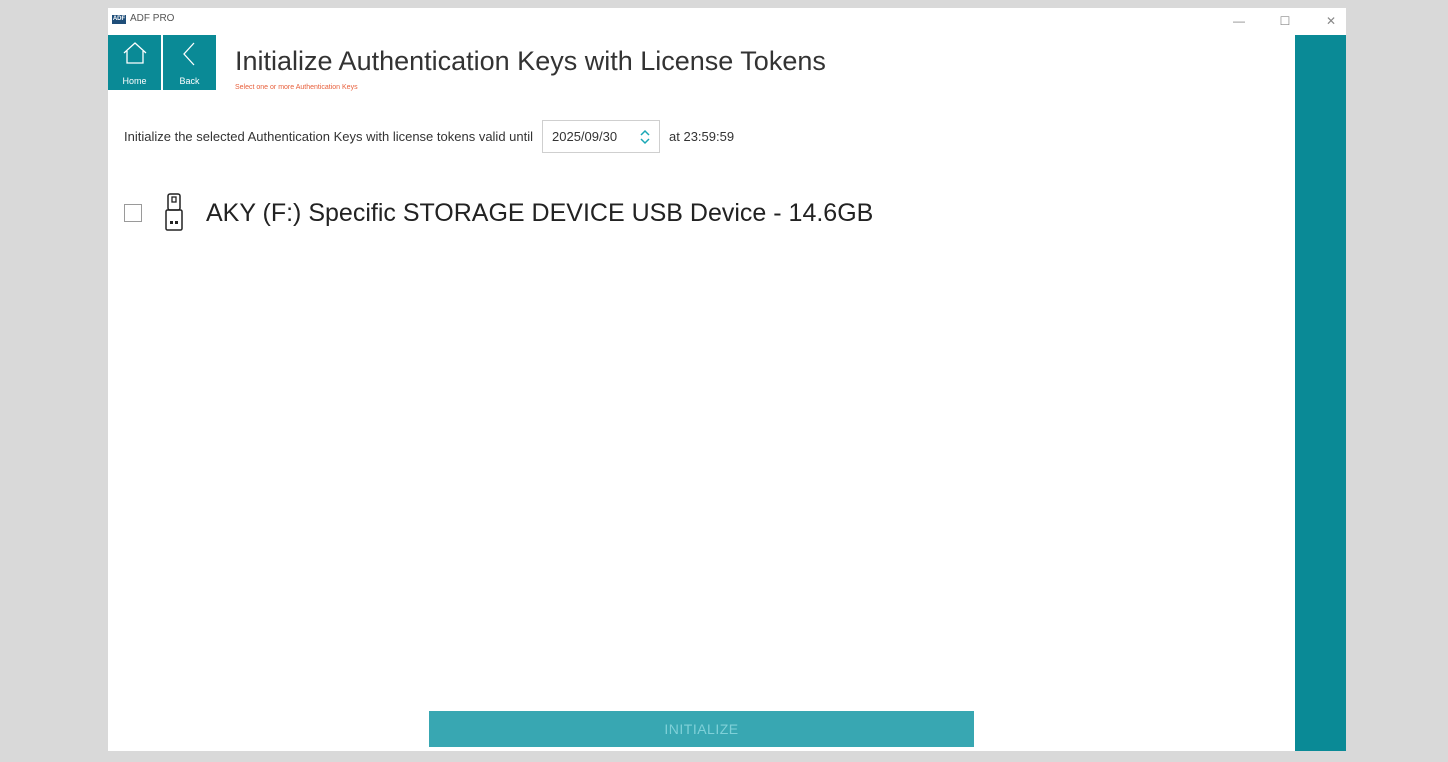  What do you see at coordinates (134, 81) in the screenshot?
I see `home-label: Home` at bounding box center [134, 81].